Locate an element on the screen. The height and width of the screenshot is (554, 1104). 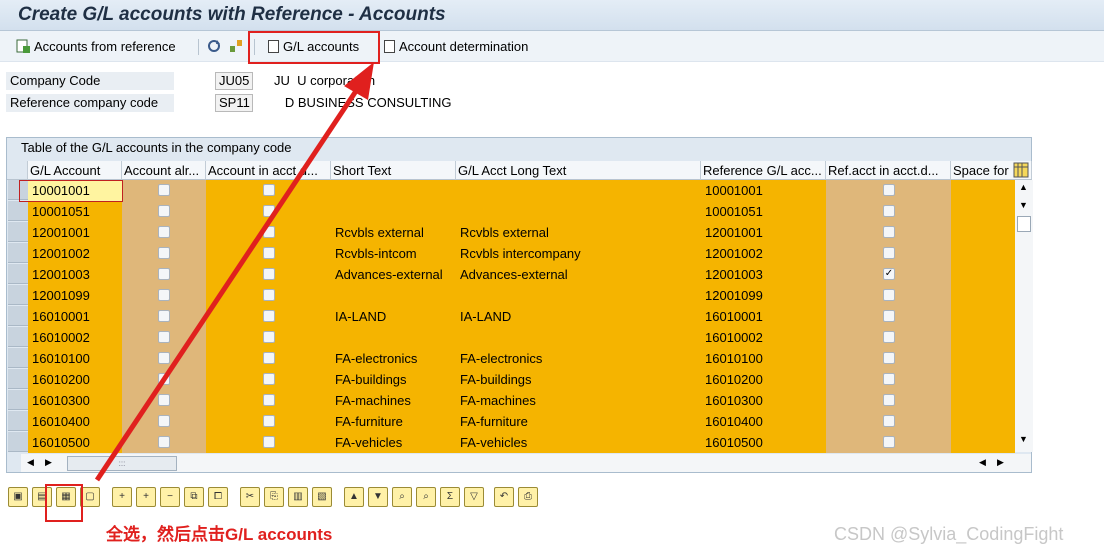
scroll-thumb is located at coordinates (1024, 224).